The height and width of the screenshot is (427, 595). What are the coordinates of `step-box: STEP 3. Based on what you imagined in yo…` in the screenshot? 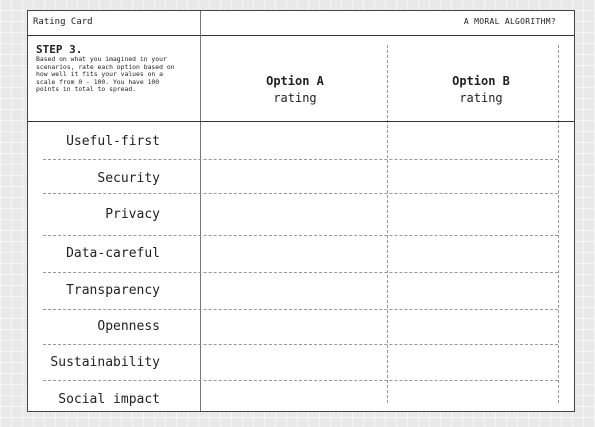 It's located at (114, 78).